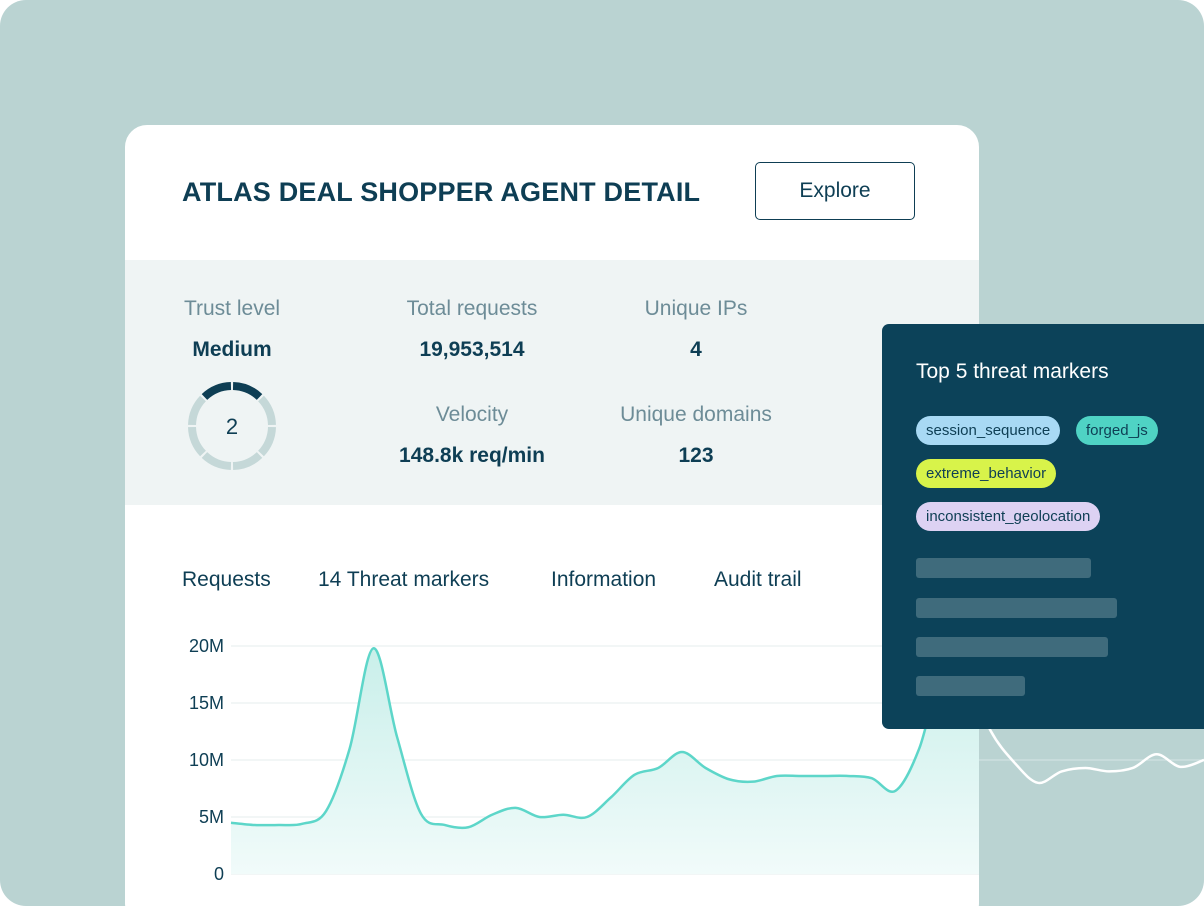  I want to click on y-tick-label: 10M, so click(206, 760).